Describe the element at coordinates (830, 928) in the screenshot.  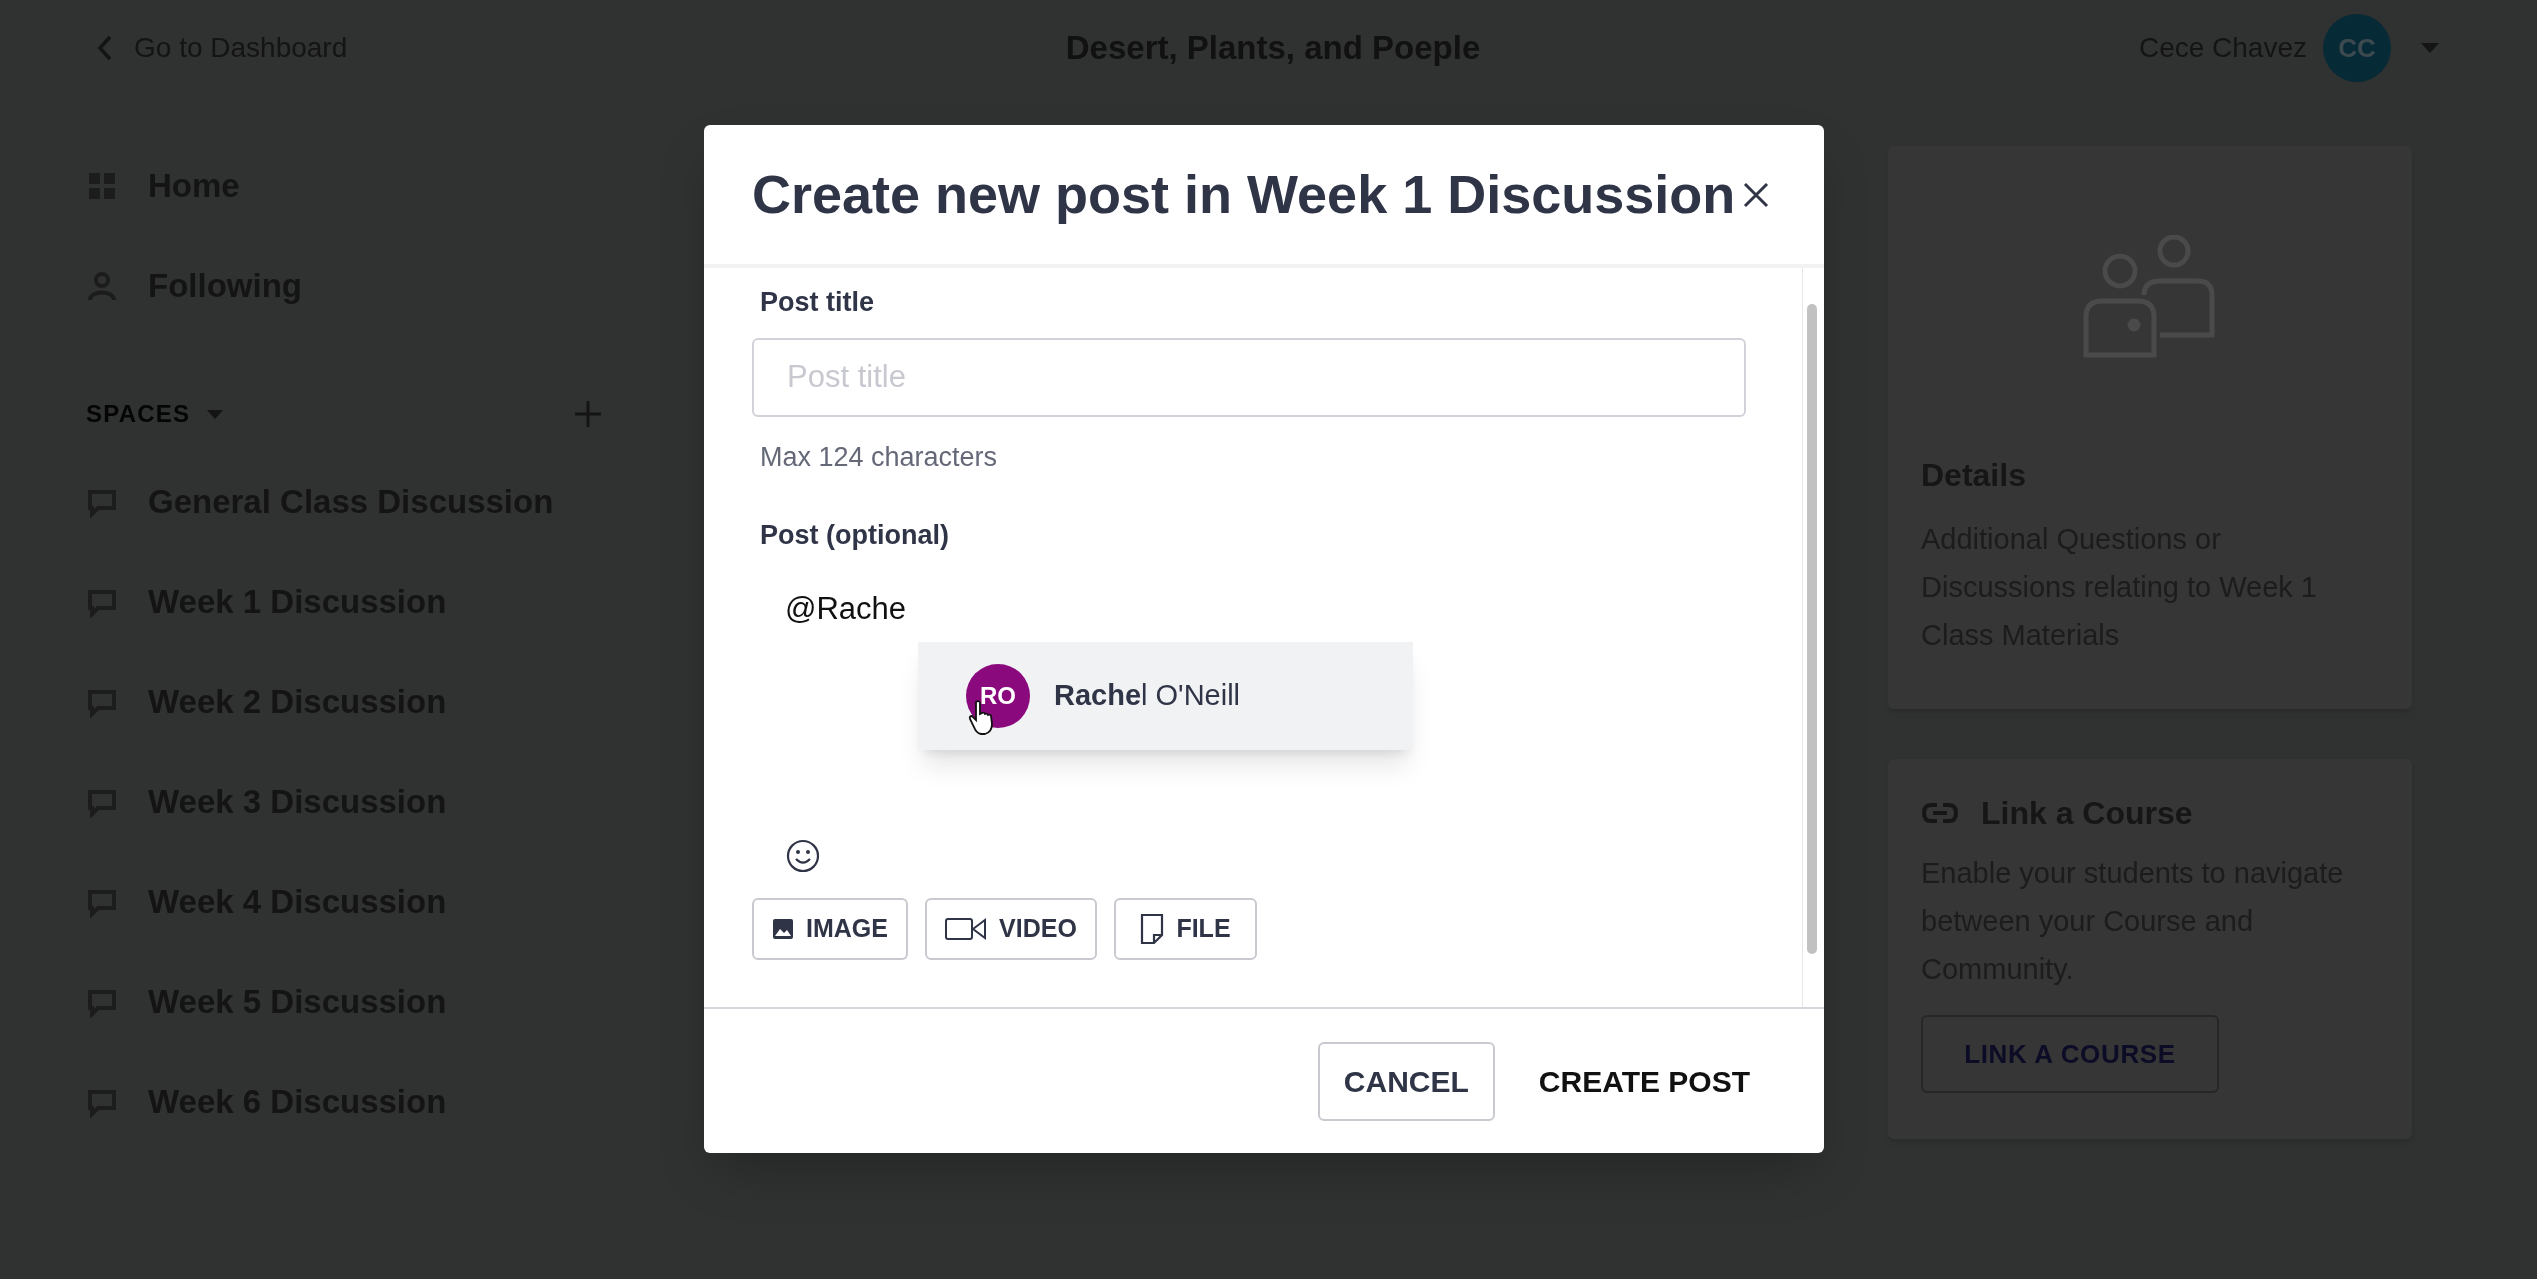
I see `attach-button: IMAGE` at that location.